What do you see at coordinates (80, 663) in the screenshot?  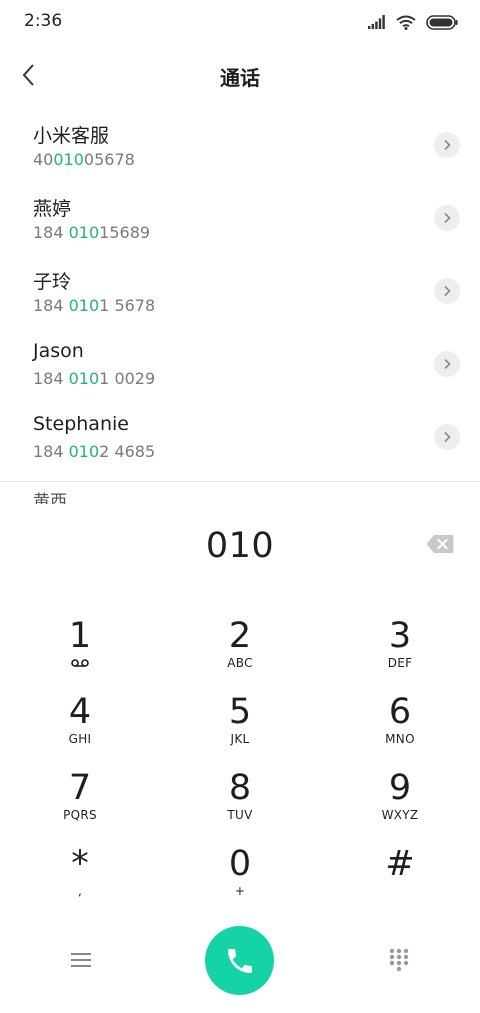 I see `voicemail-icon` at bounding box center [80, 663].